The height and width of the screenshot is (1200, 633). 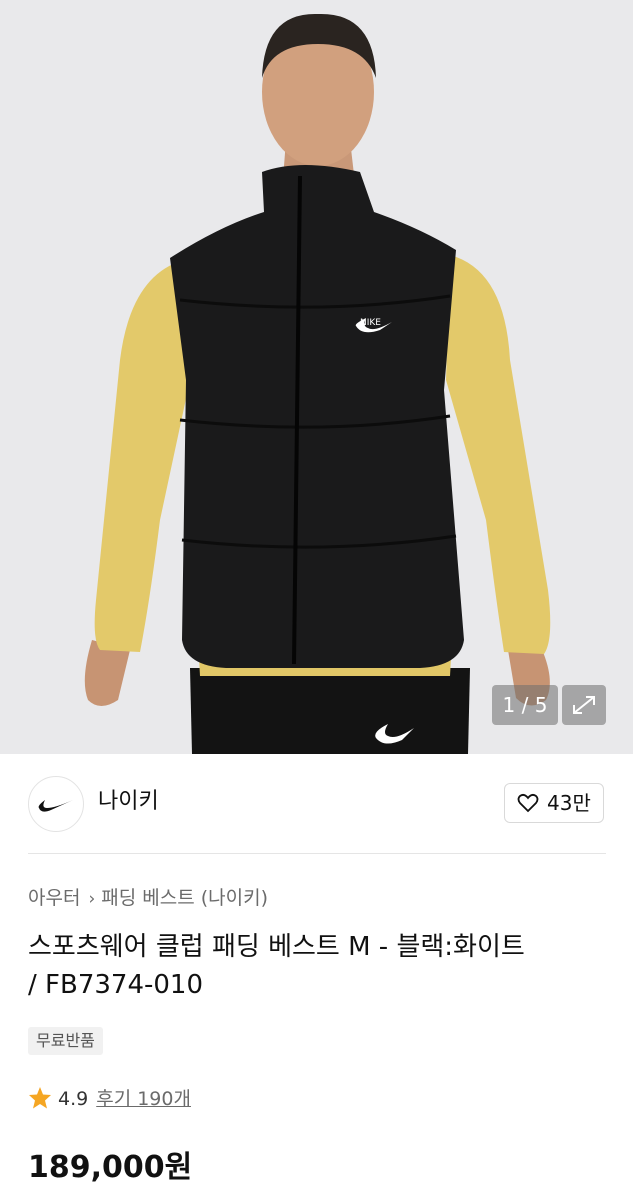 I want to click on jacket-logo-text: NIKE, so click(x=370, y=323).